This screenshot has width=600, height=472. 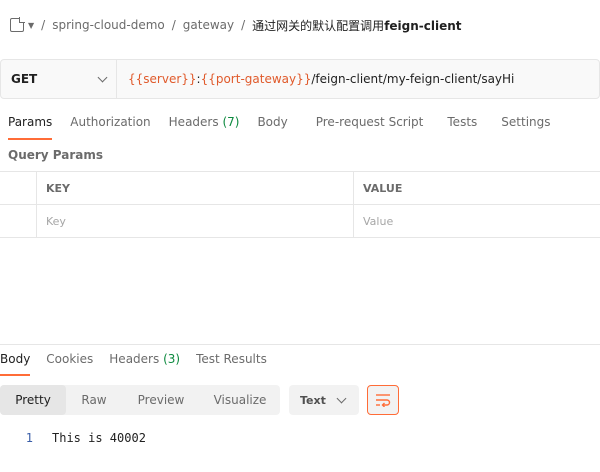 I want to click on tab-prerequest-script: Pre-request Script, so click(x=370, y=125).